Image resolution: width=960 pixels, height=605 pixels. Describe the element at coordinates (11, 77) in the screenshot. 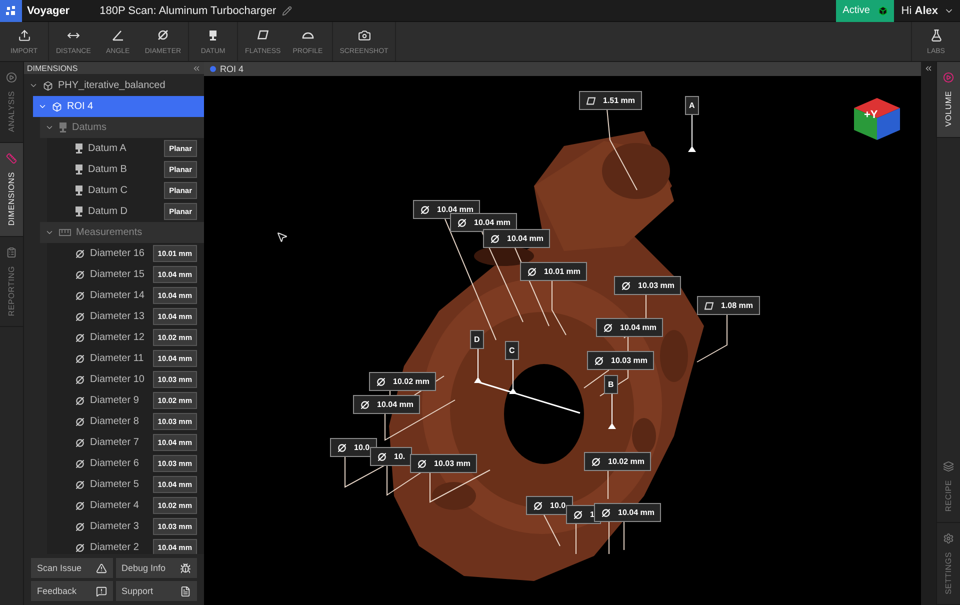

I see `play-icon` at that location.